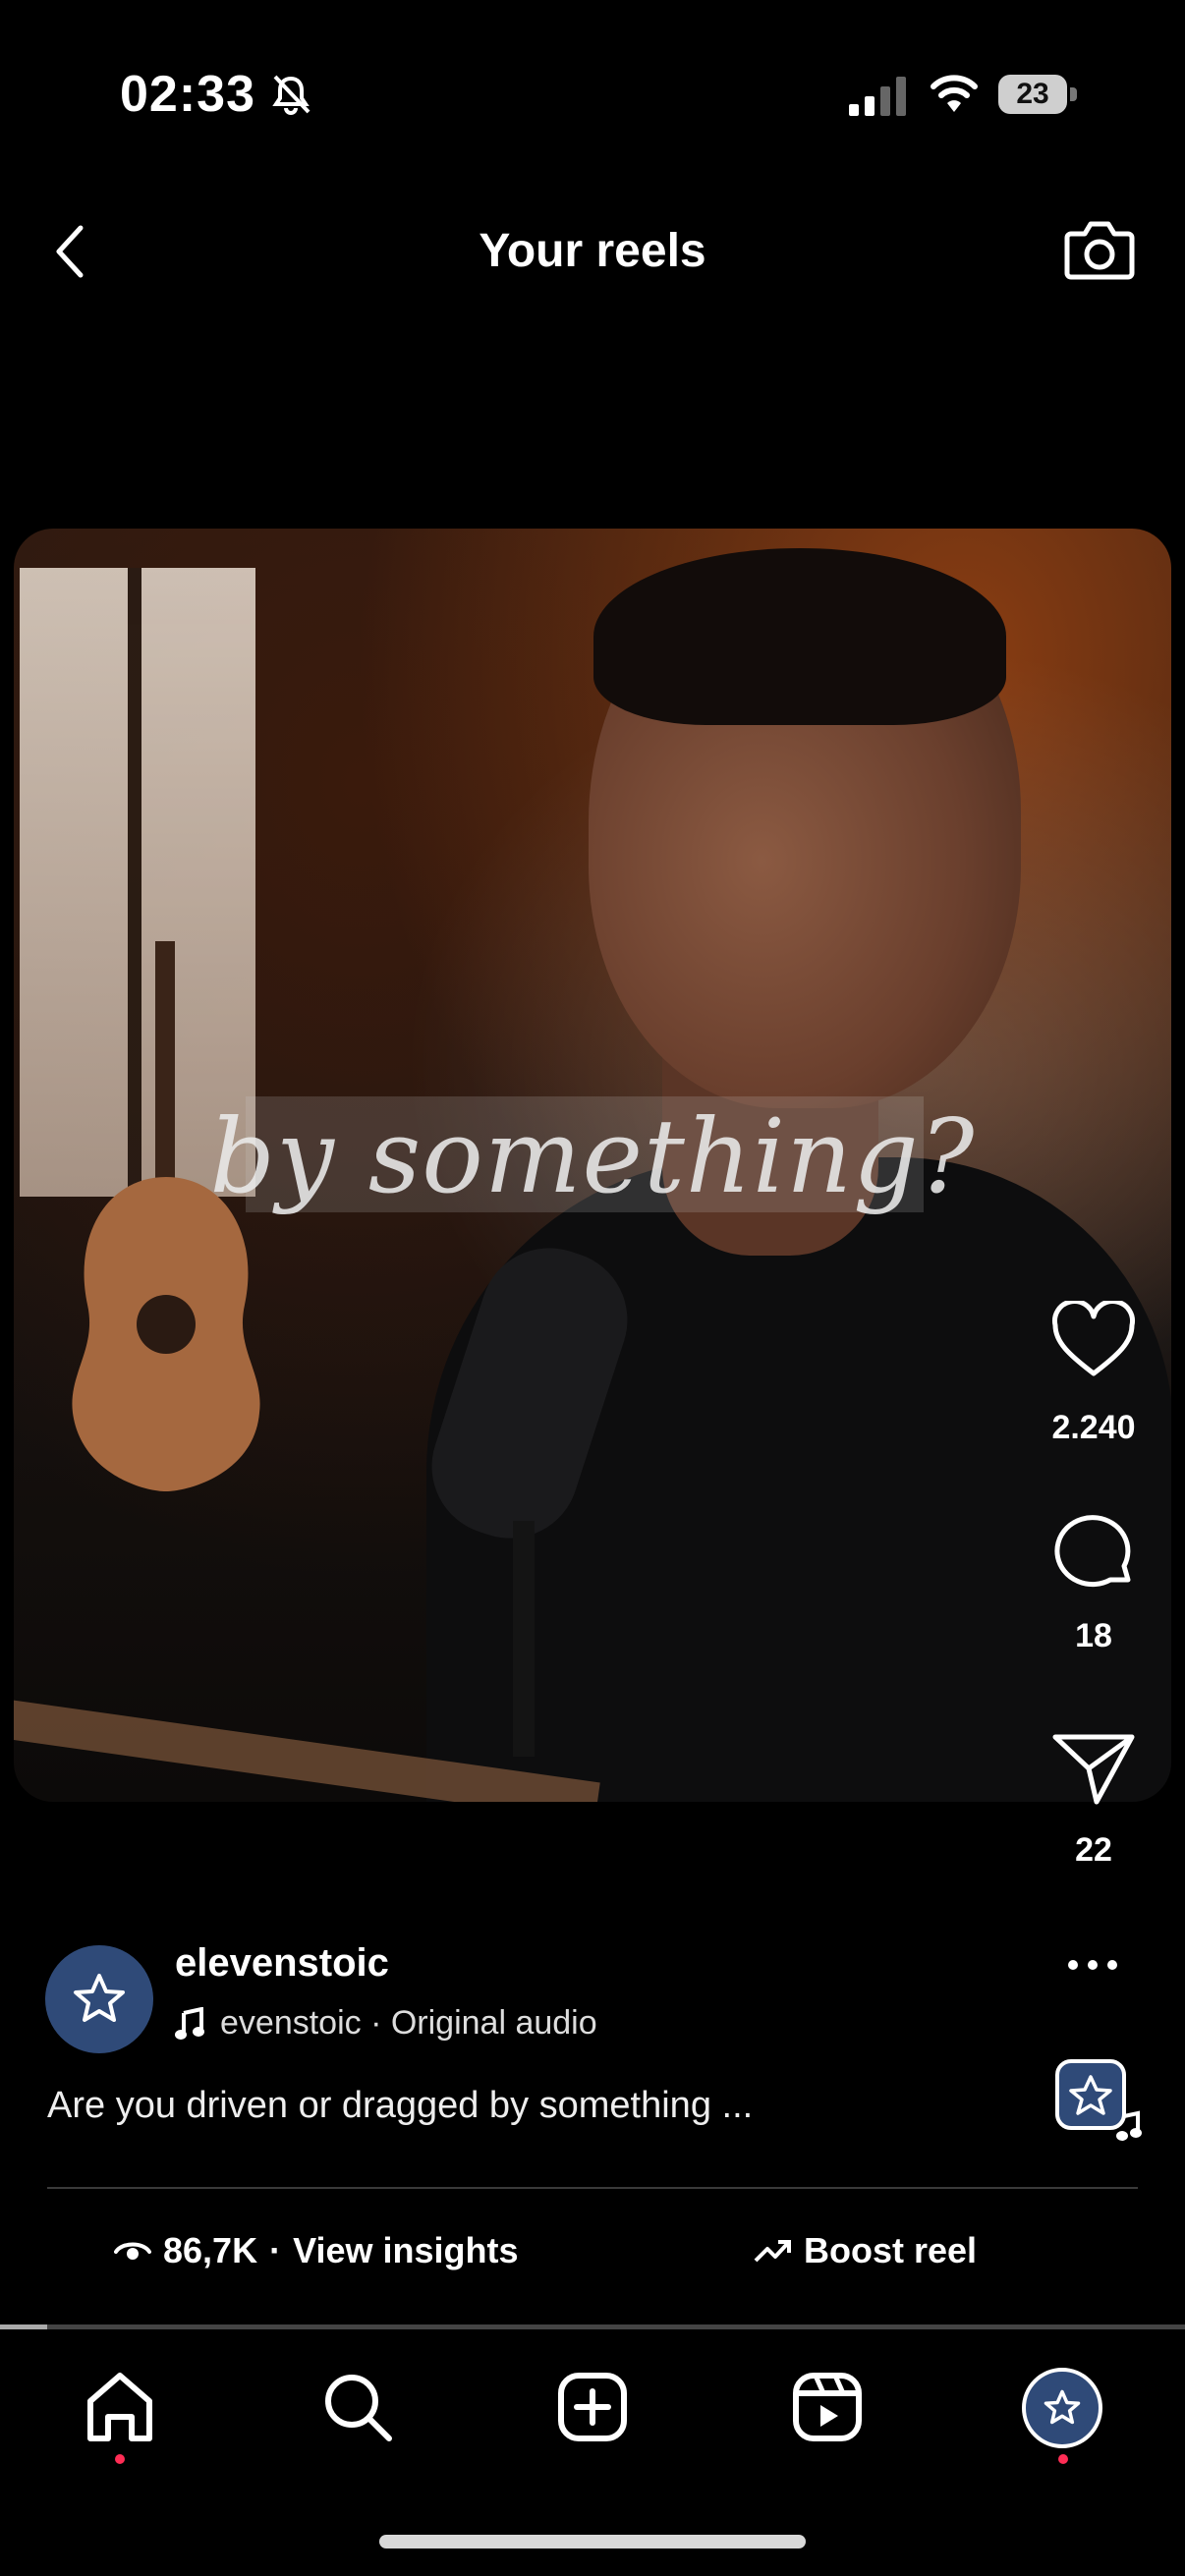  Describe the element at coordinates (592, 2188) in the screenshot. I see `divider` at that location.